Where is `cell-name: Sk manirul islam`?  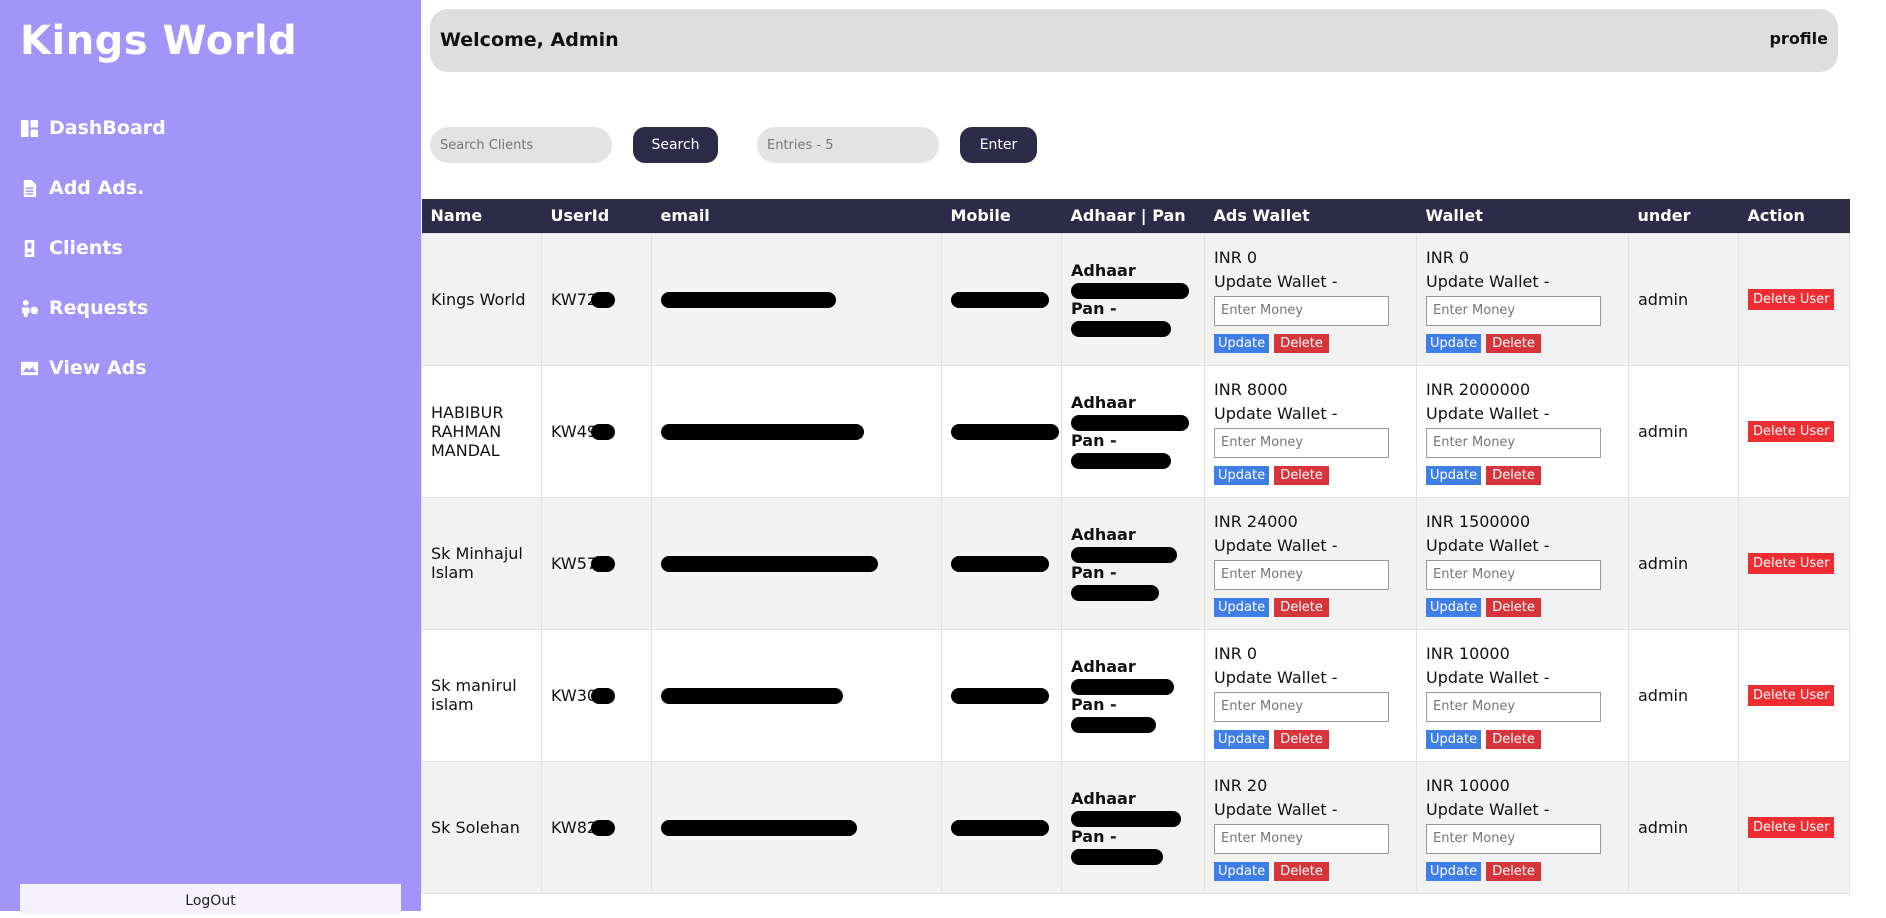
cell-name: Sk manirul islam is located at coordinates (481, 695).